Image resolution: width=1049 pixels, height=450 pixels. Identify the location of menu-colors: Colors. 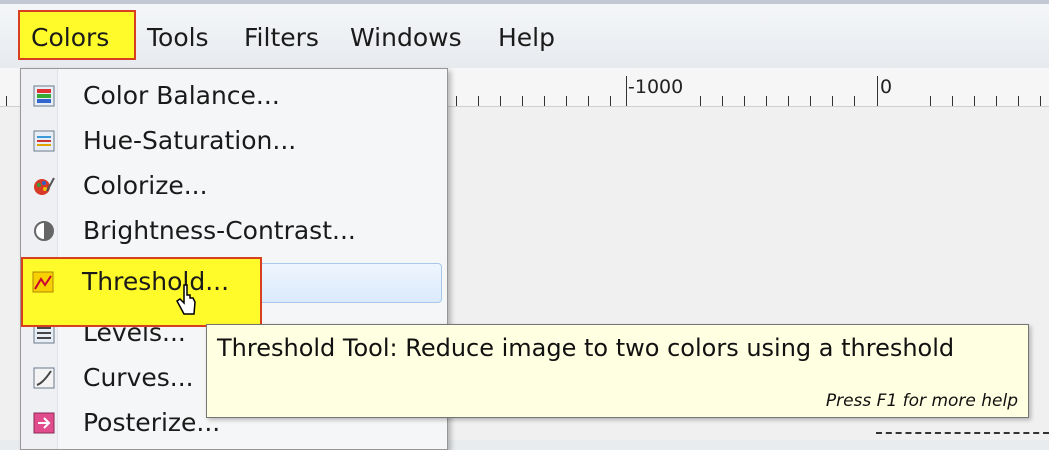
(70, 38).